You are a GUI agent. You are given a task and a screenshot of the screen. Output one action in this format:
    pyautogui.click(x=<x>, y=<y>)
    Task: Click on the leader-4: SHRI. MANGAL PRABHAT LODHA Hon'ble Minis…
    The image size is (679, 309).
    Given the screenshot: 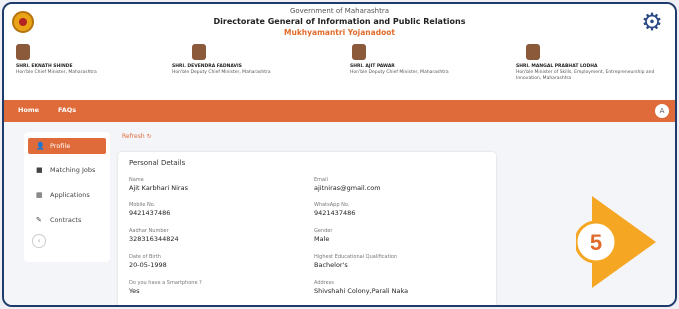 What is the action you would take?
    pyautogui.click(x=592, y=63)
    